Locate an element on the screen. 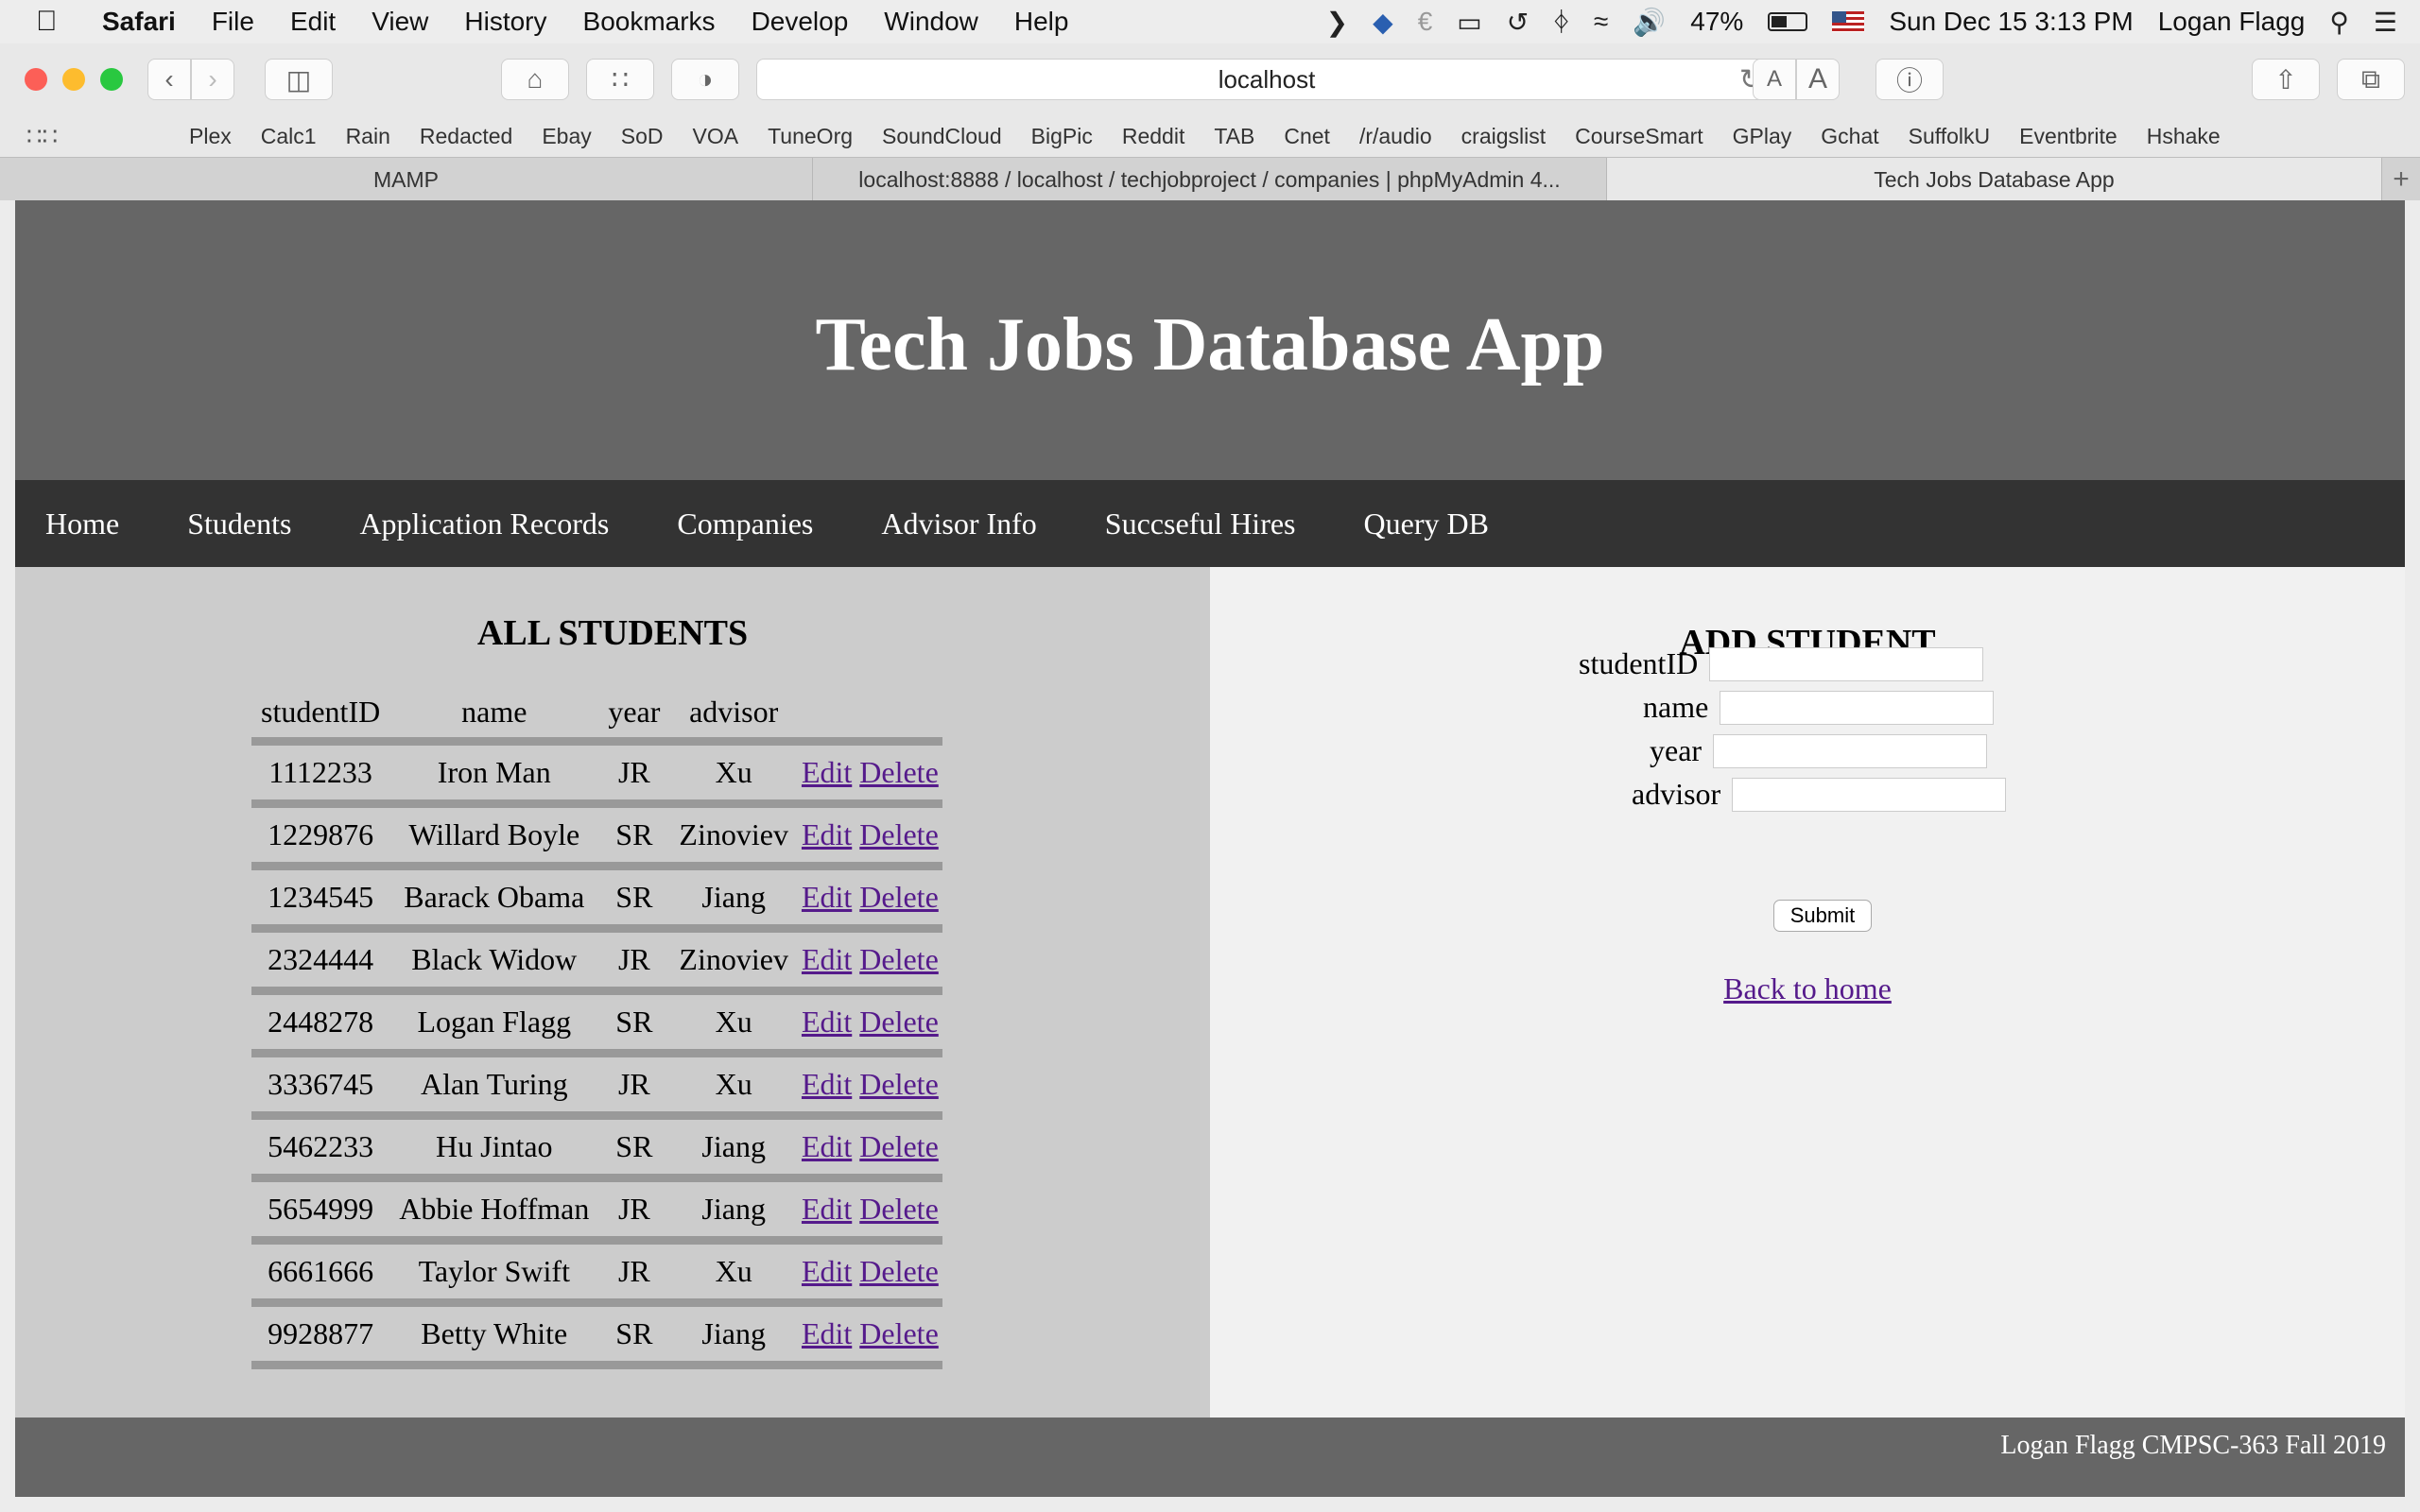  clock: Sun Dec 15 3:13 PM is located at coordinates (2011, 22).